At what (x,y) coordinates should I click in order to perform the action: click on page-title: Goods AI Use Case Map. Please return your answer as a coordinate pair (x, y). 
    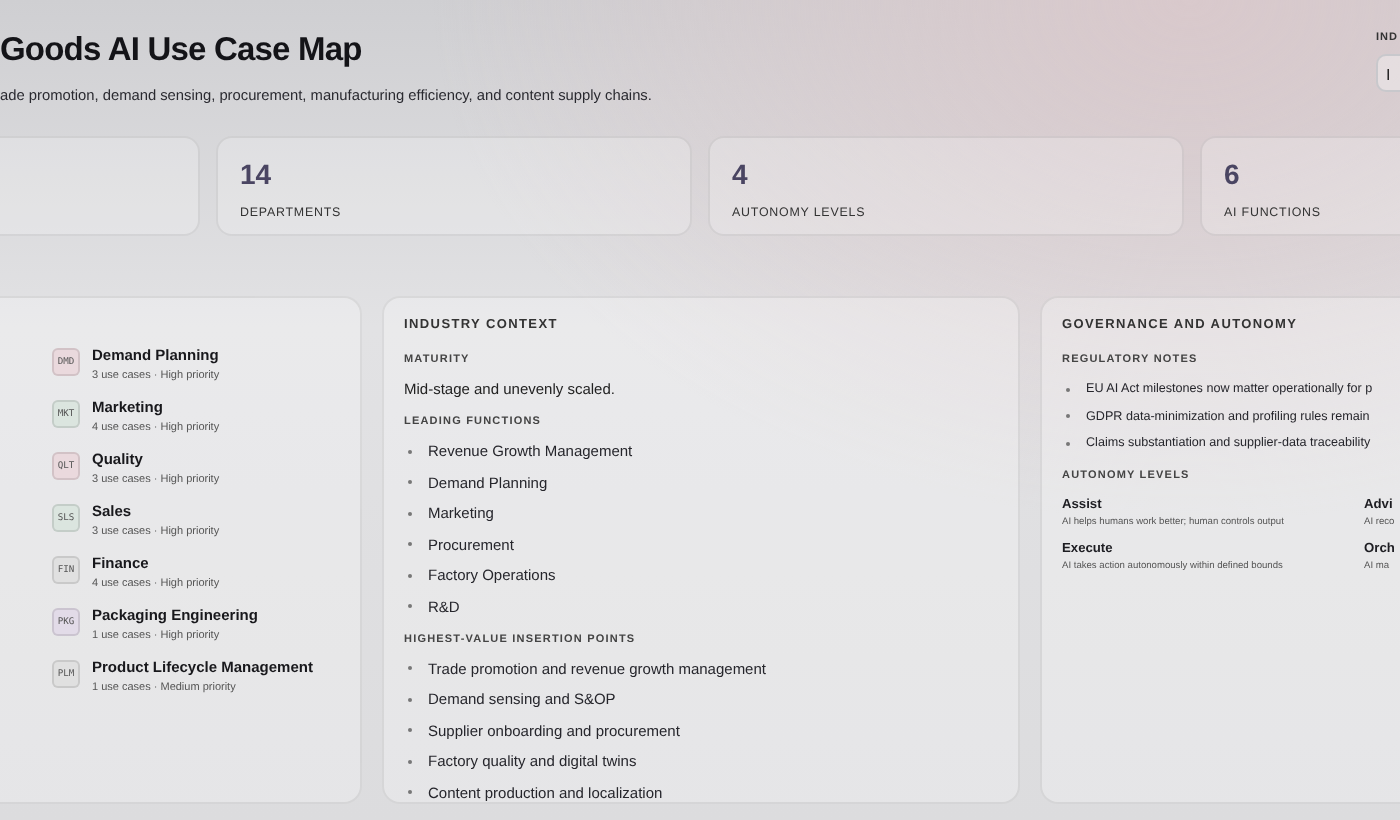
    Looking at the image, I should click on (182, 51).